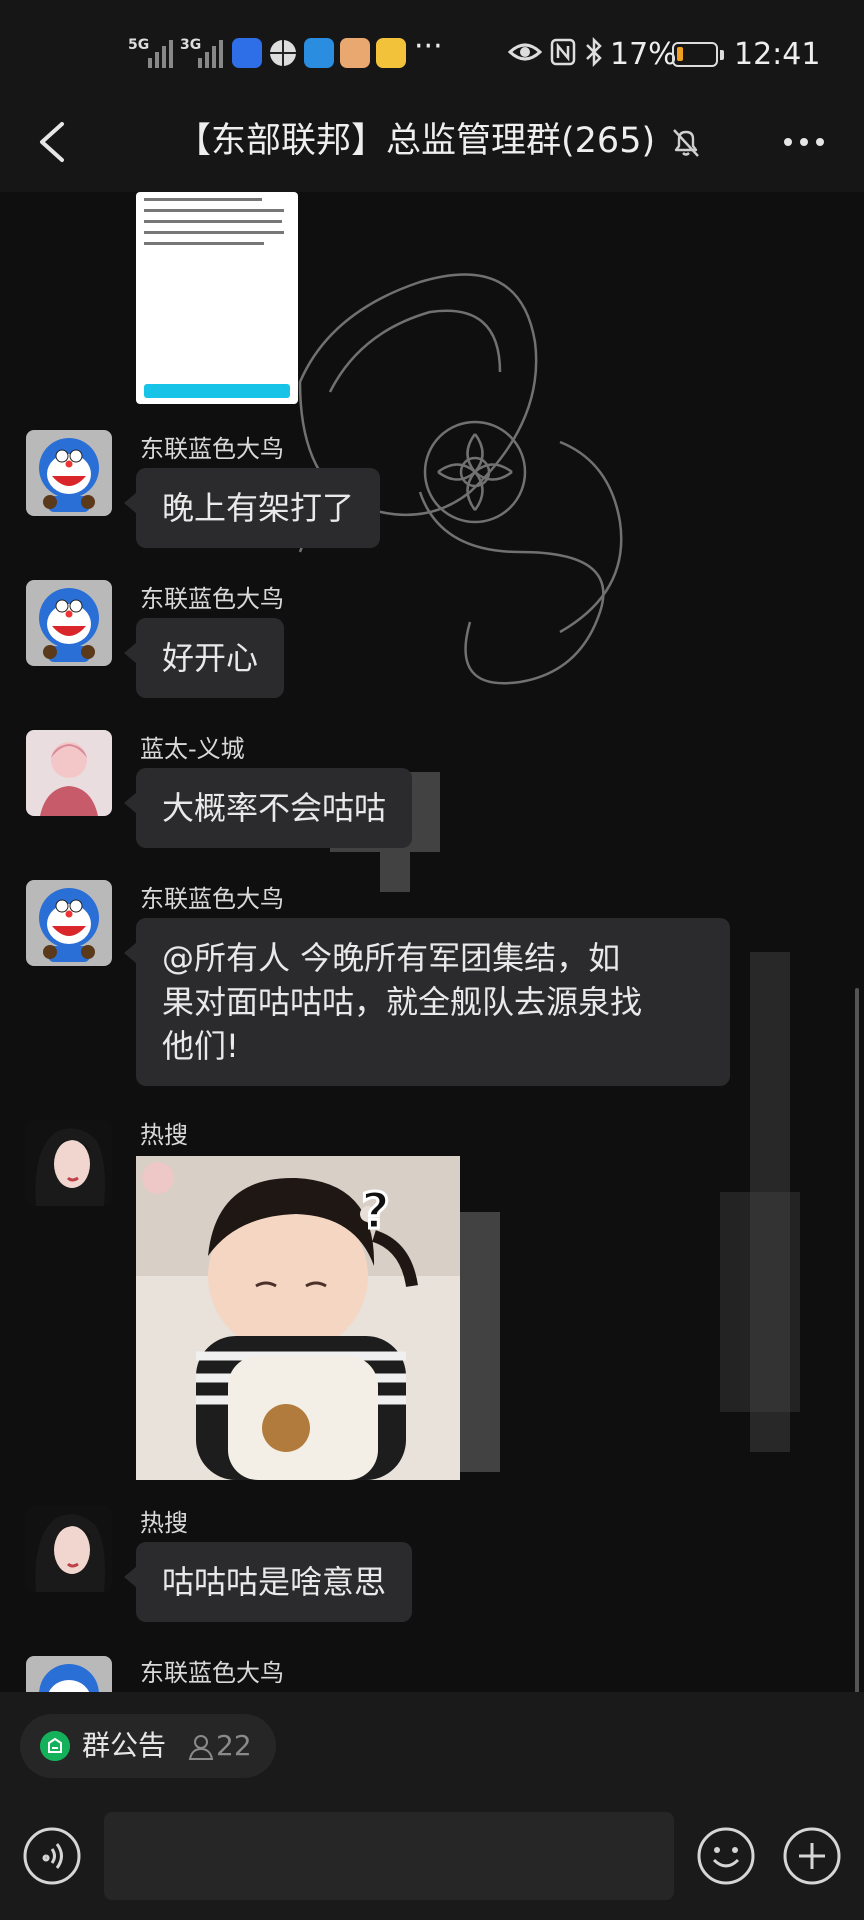  What do you see at coordinates (643, 54) in the screenshot?
I see `battery-percent: 17%` at bounding box center [643, 54].